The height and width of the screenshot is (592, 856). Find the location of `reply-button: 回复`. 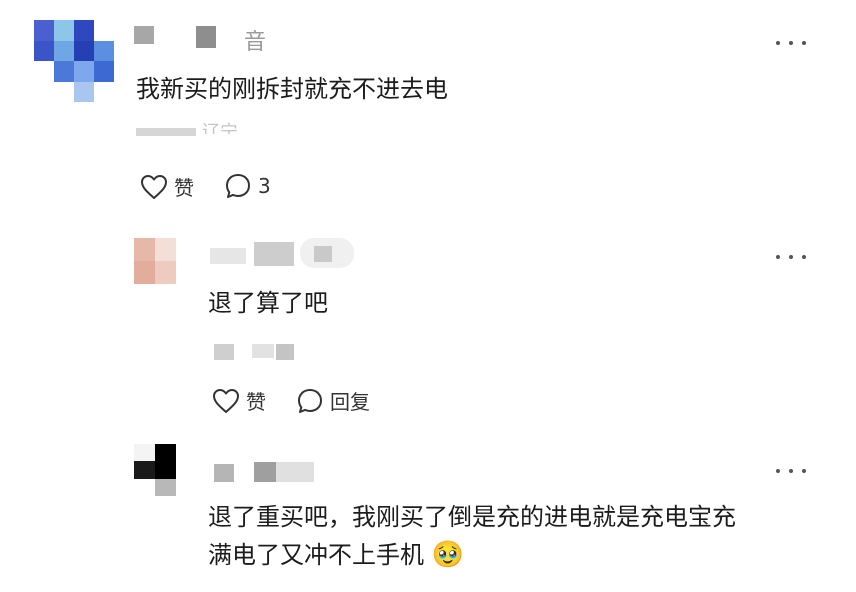

reply-button: 回复 is located at coordinates (333, 400).